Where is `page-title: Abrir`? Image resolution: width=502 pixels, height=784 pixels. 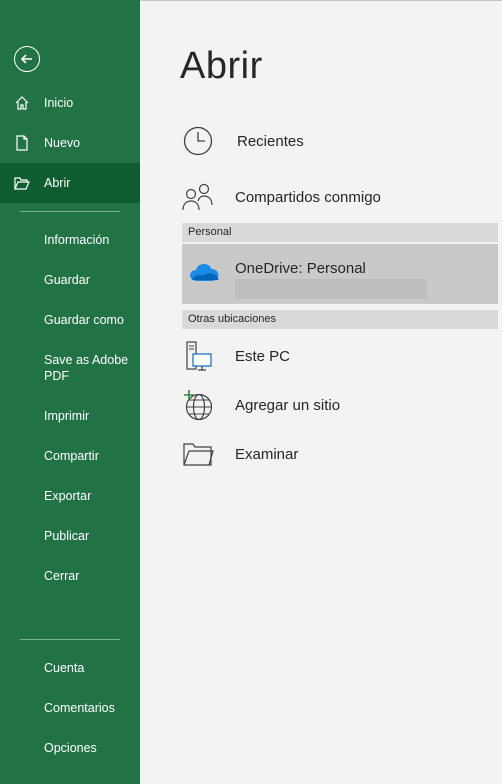 page-title: Abrir is located at coordinates (221, 66).